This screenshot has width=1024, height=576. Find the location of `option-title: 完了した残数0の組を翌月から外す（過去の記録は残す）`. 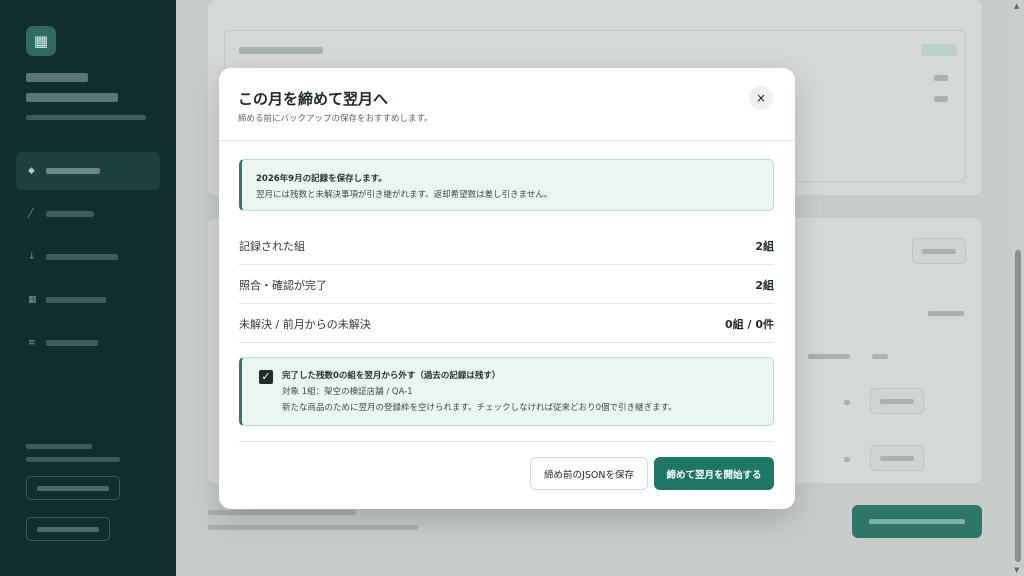

option-title: 完了した残数0の組を翌月から外す（過去の記録は残す） is located at coordinates (391, 376).